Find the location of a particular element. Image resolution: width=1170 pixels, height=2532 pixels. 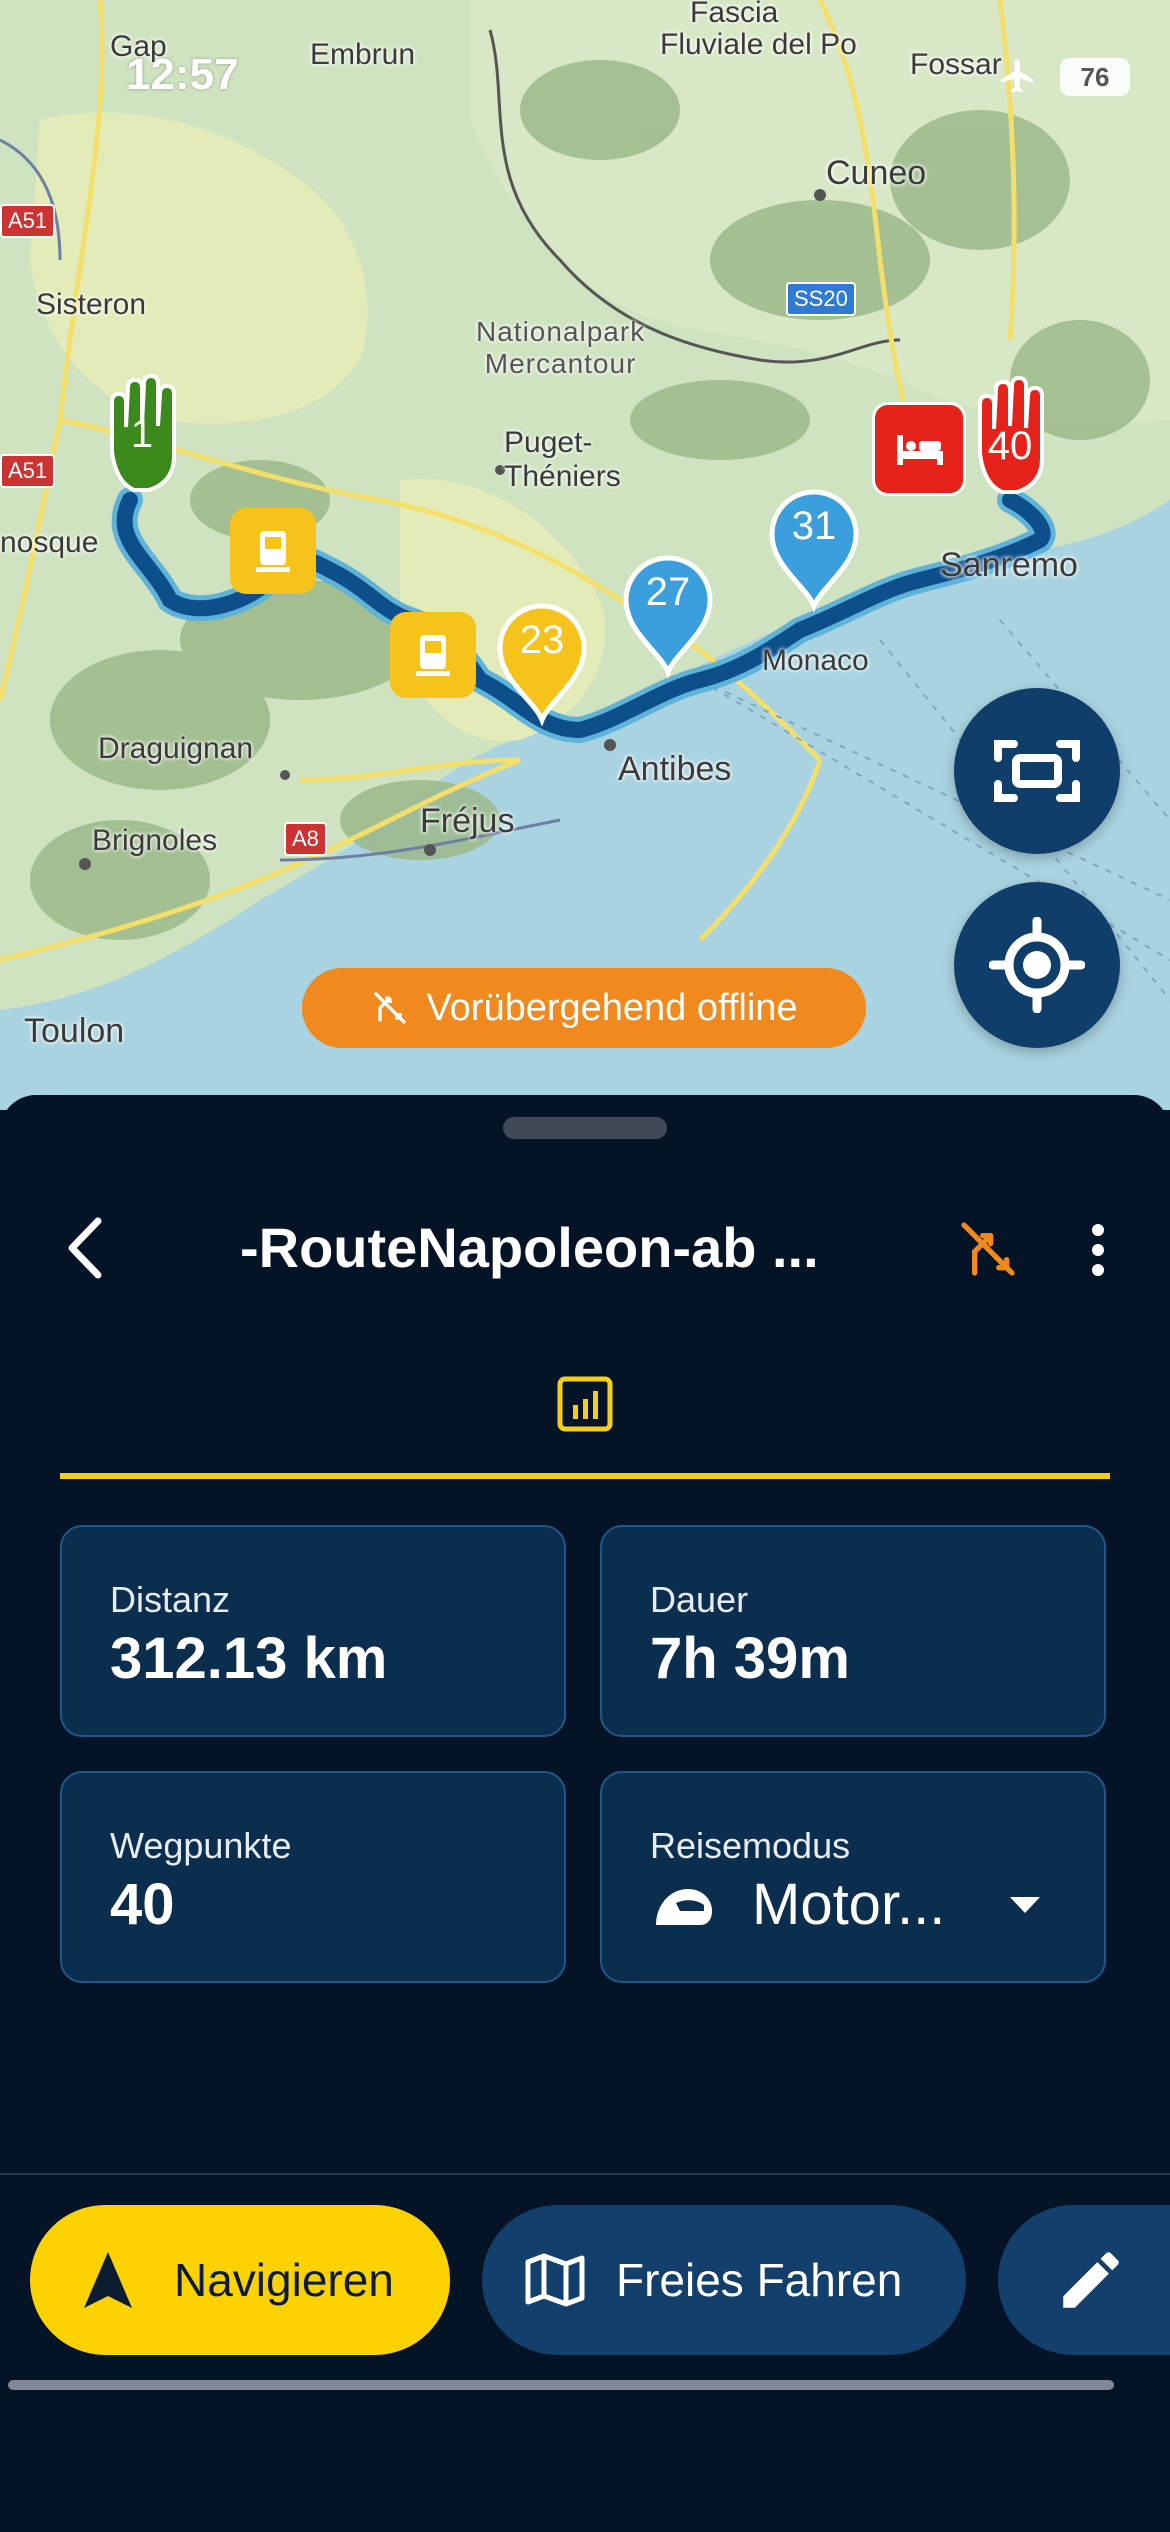

map-icon is located at coordinates (555, 2280).